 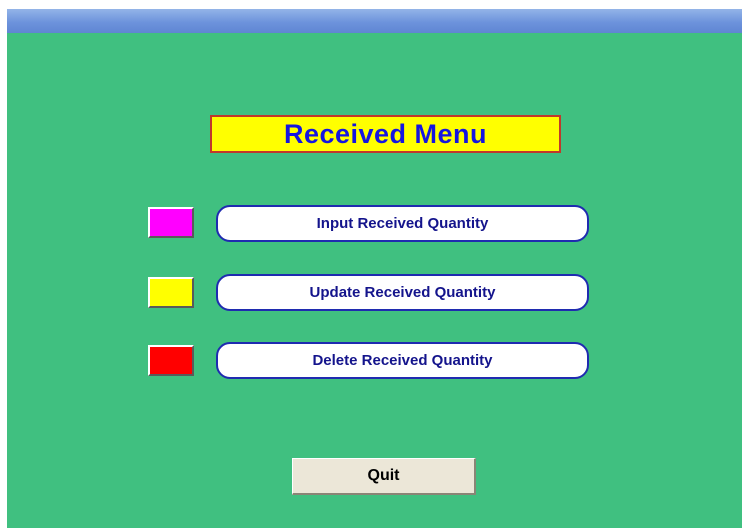 I want to click on page-title: Received Menu, so click(x=385, y=134).